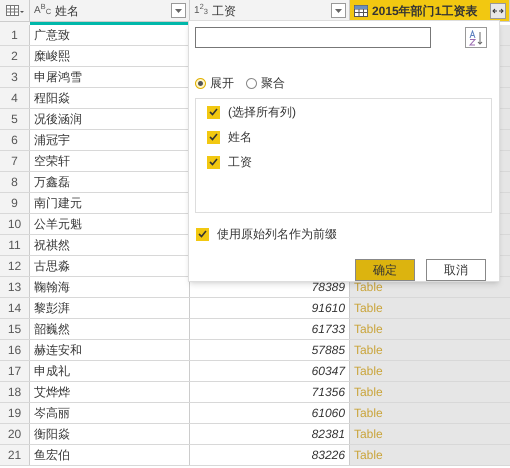 The height and width of the screenshot is (468, 510). I want to click on table-cell: 申成礼, so click(110, 371).